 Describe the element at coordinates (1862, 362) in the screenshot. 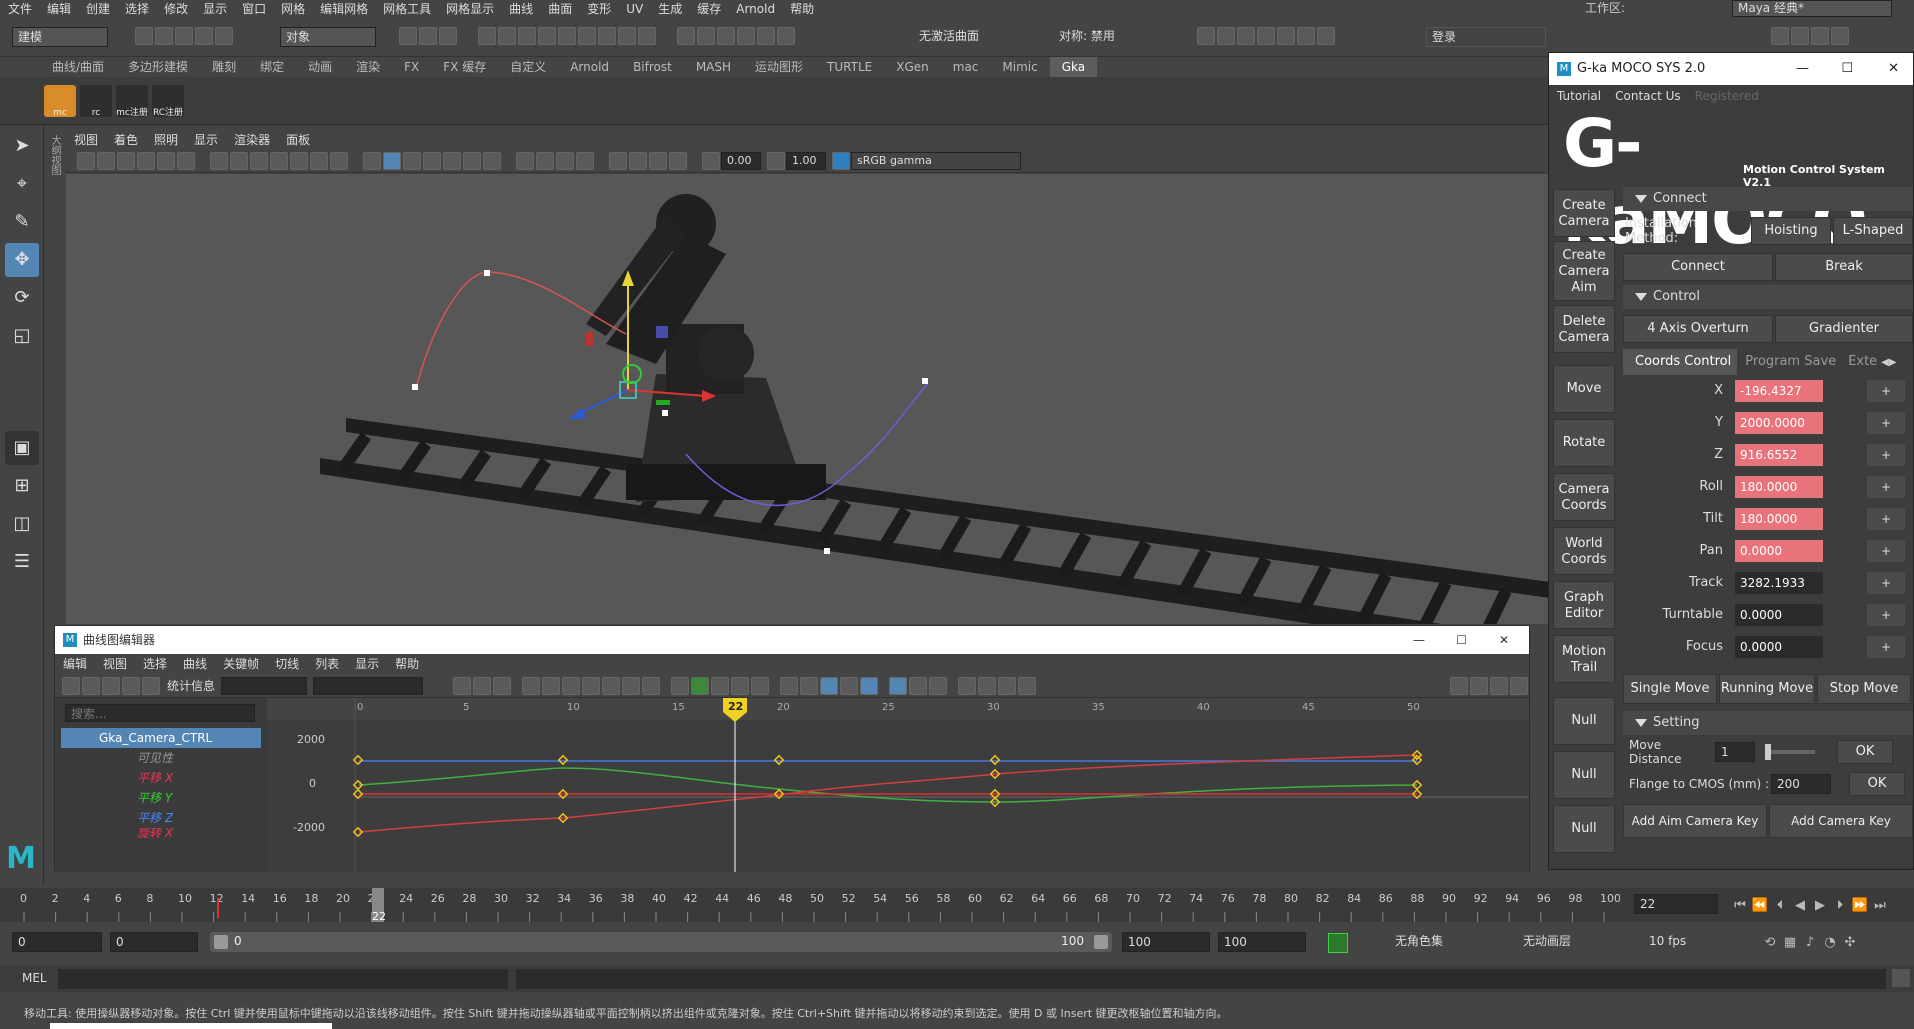

I see `tab-extension: Exte` at that location.